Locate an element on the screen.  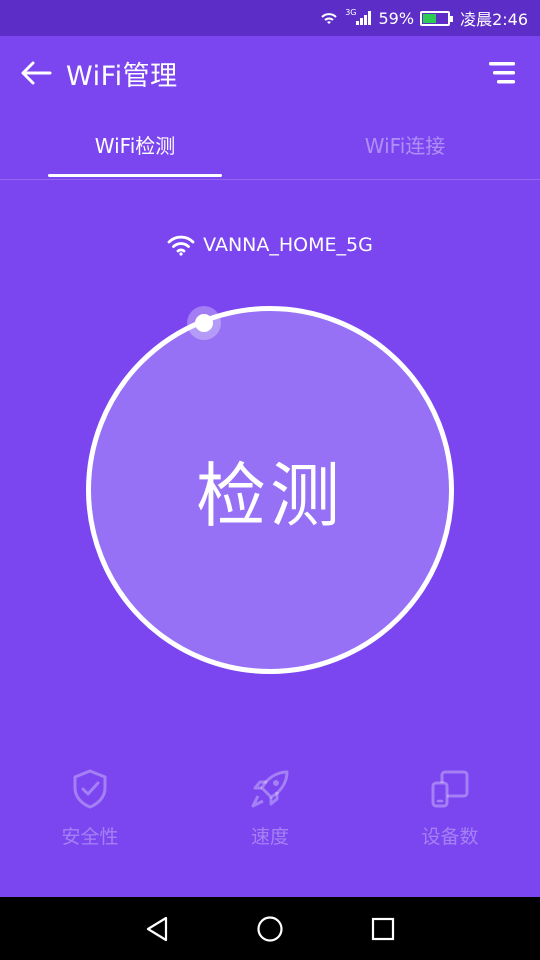
circle-home-icon is located at coordinates (270, 928).